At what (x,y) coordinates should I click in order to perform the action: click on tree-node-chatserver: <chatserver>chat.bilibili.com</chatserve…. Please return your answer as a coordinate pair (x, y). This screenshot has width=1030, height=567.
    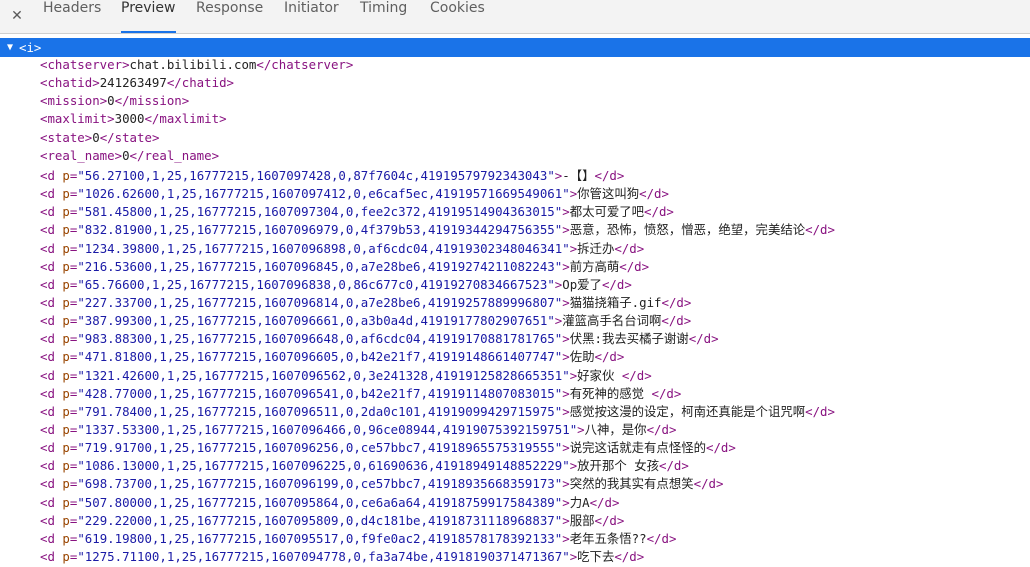
    Looking at the image, I should click on (515, 66).